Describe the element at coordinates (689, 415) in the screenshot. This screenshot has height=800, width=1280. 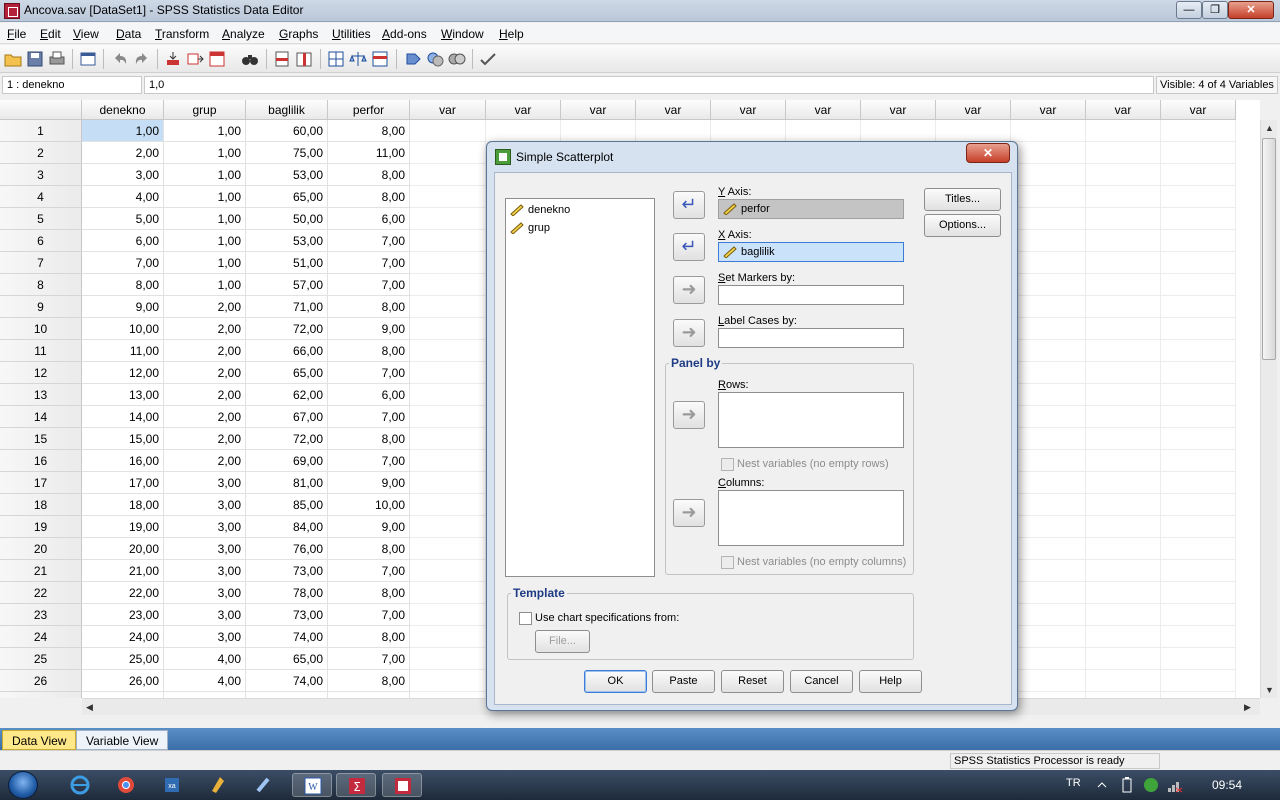
I see `move-to-rows-button: ➜` at that location.